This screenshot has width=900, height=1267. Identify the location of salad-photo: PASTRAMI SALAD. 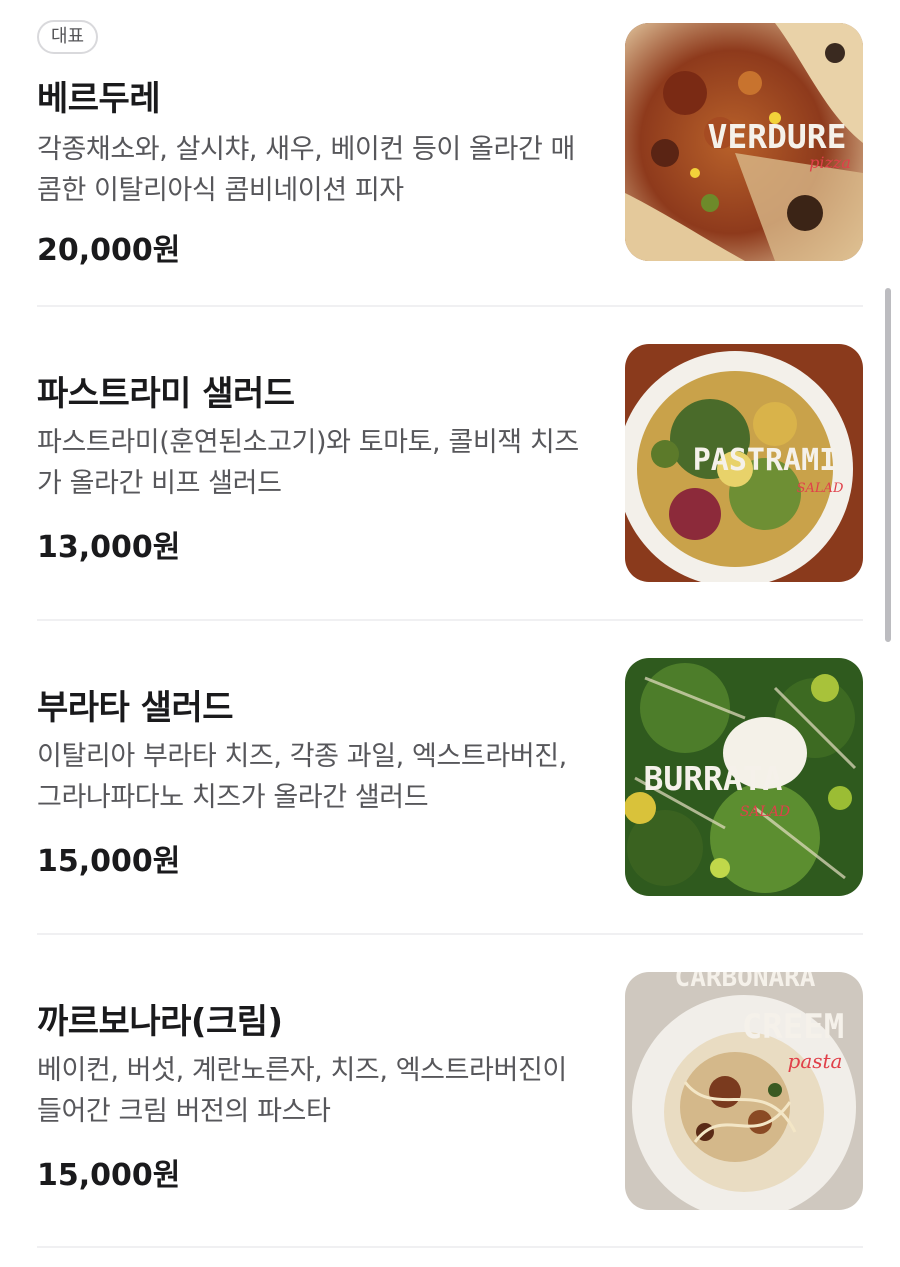
(744, 463).